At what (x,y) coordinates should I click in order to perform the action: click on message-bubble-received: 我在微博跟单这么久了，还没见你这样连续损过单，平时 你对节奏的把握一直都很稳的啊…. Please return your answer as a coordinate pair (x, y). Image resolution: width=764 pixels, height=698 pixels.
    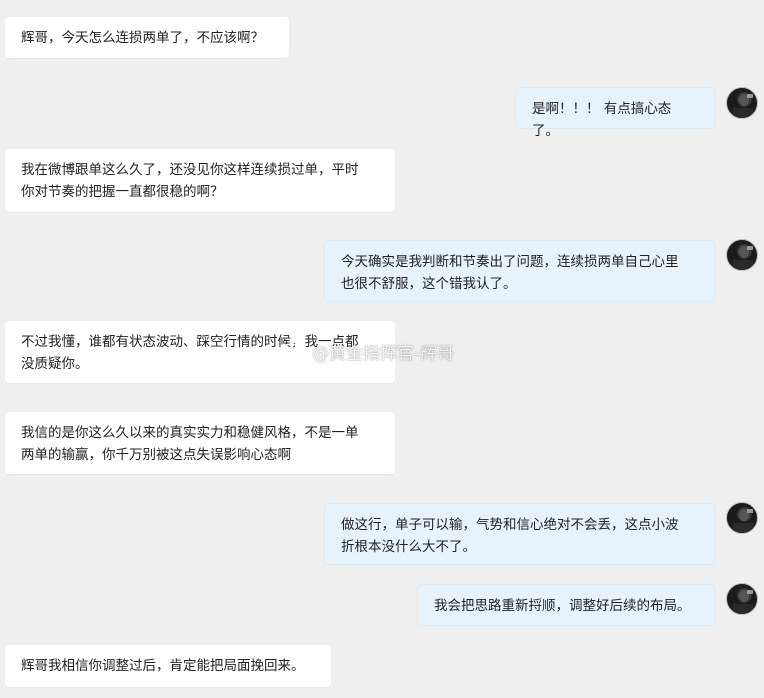
    Looking at the image, I should click on (200, 180).